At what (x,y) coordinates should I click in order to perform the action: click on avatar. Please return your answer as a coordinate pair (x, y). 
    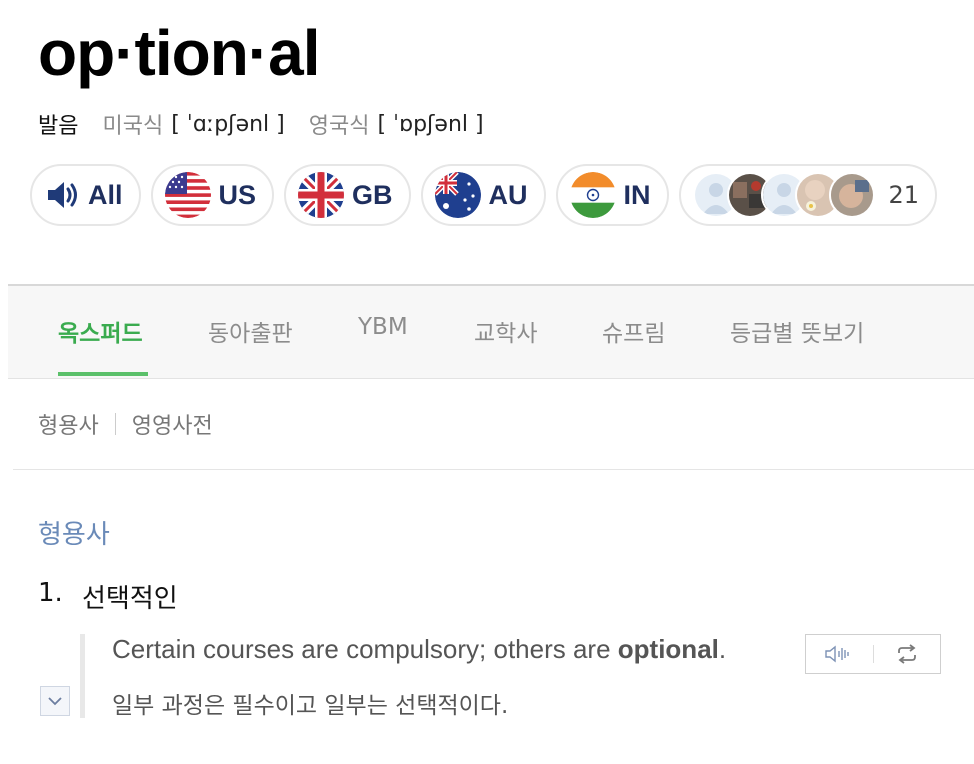
    Looking at the image, I should click on (851, 195).